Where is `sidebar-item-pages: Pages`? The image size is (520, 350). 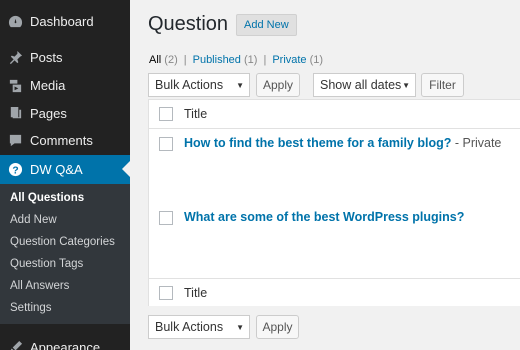
sidebar-item-pages: Pages is located at coordinates (65, 113).